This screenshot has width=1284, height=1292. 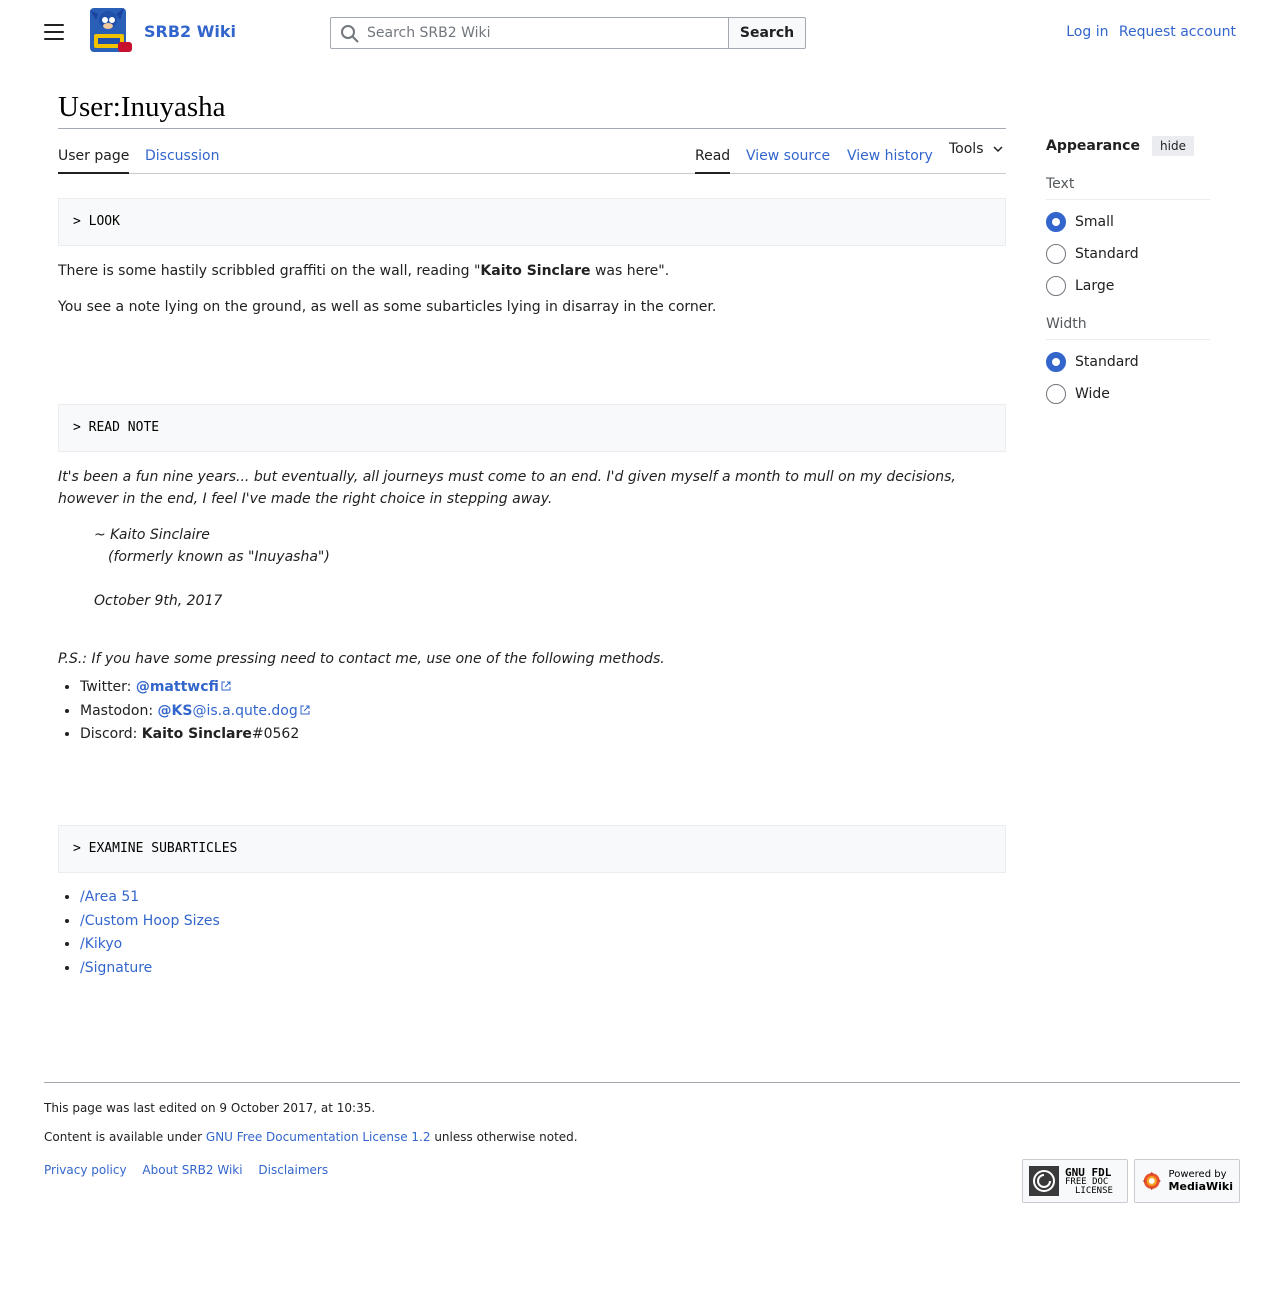 What do you see at coordinates (101, 944) in the screenshot?
I see `subarticle-link: /Kikyo` at bounding box center [101, 944].